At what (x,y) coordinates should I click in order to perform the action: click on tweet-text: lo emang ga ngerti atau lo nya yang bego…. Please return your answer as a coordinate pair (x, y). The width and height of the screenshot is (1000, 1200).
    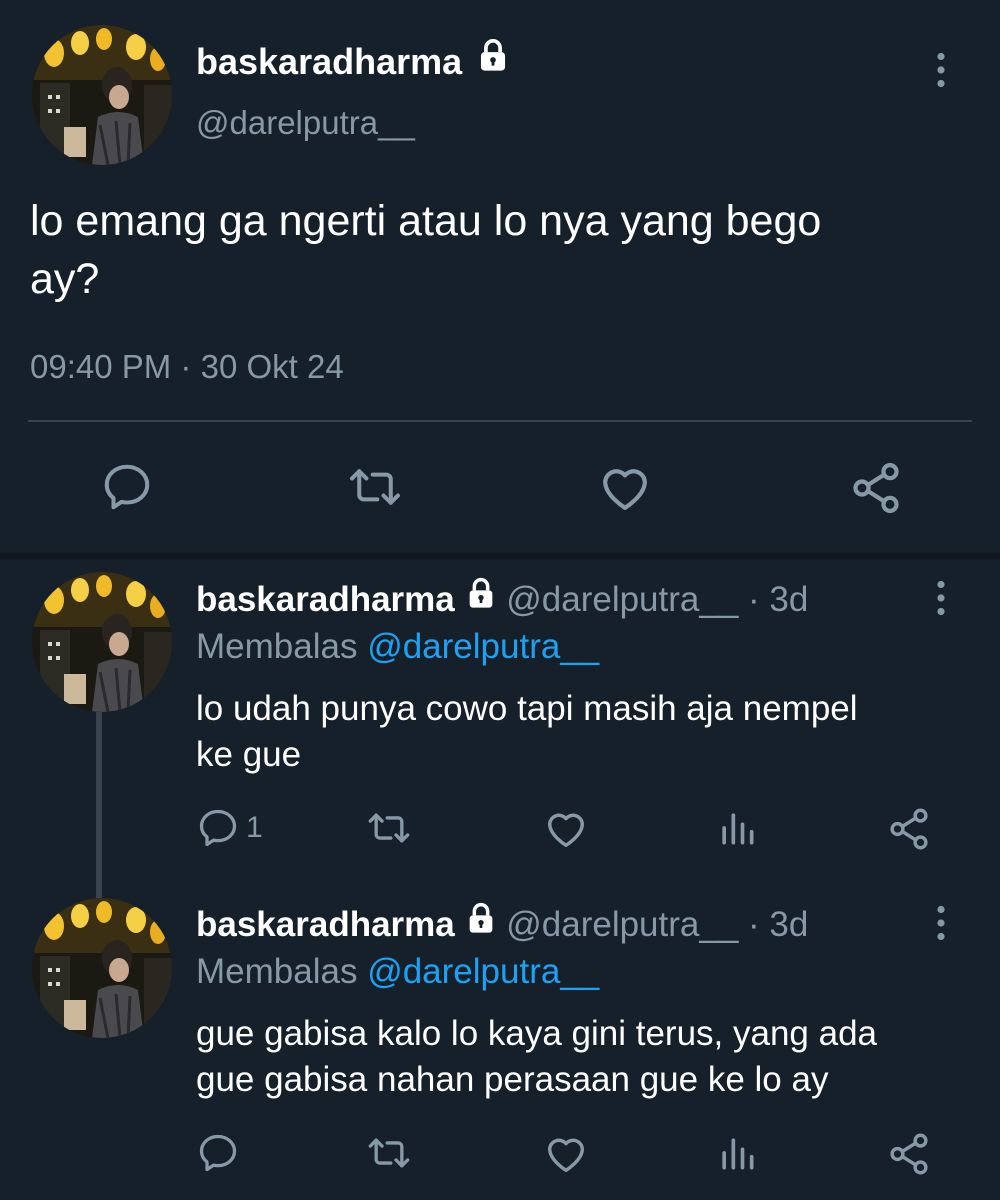
    Looking at the image, I should click on (425, 250).